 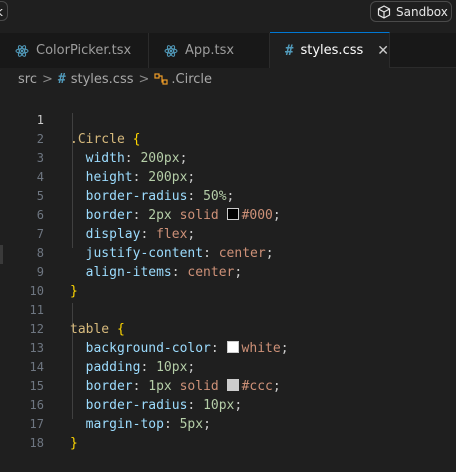 What do you see at coordinates (228, 12) in the screenshot?
I see `title-bar: k Sandbox` at bounding box center [228, 12].